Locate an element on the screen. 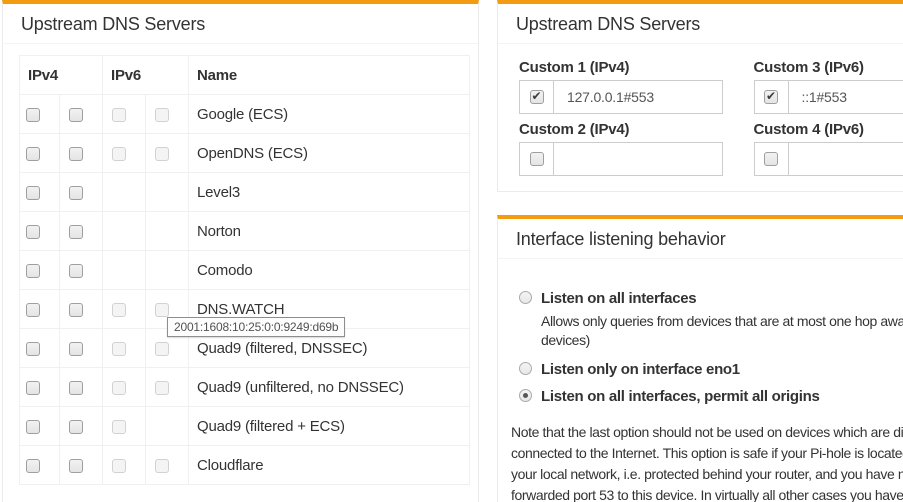 The width and height of the screenshot is (903, 502). table-row: Quad9 (filtered + ECS) is located at coordinates (244, 426).